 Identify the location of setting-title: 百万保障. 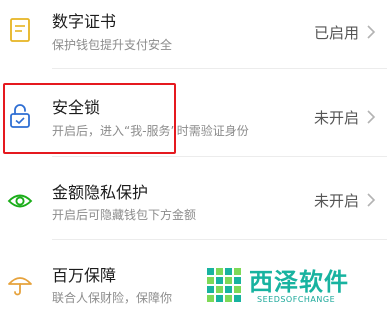
(84, 275).